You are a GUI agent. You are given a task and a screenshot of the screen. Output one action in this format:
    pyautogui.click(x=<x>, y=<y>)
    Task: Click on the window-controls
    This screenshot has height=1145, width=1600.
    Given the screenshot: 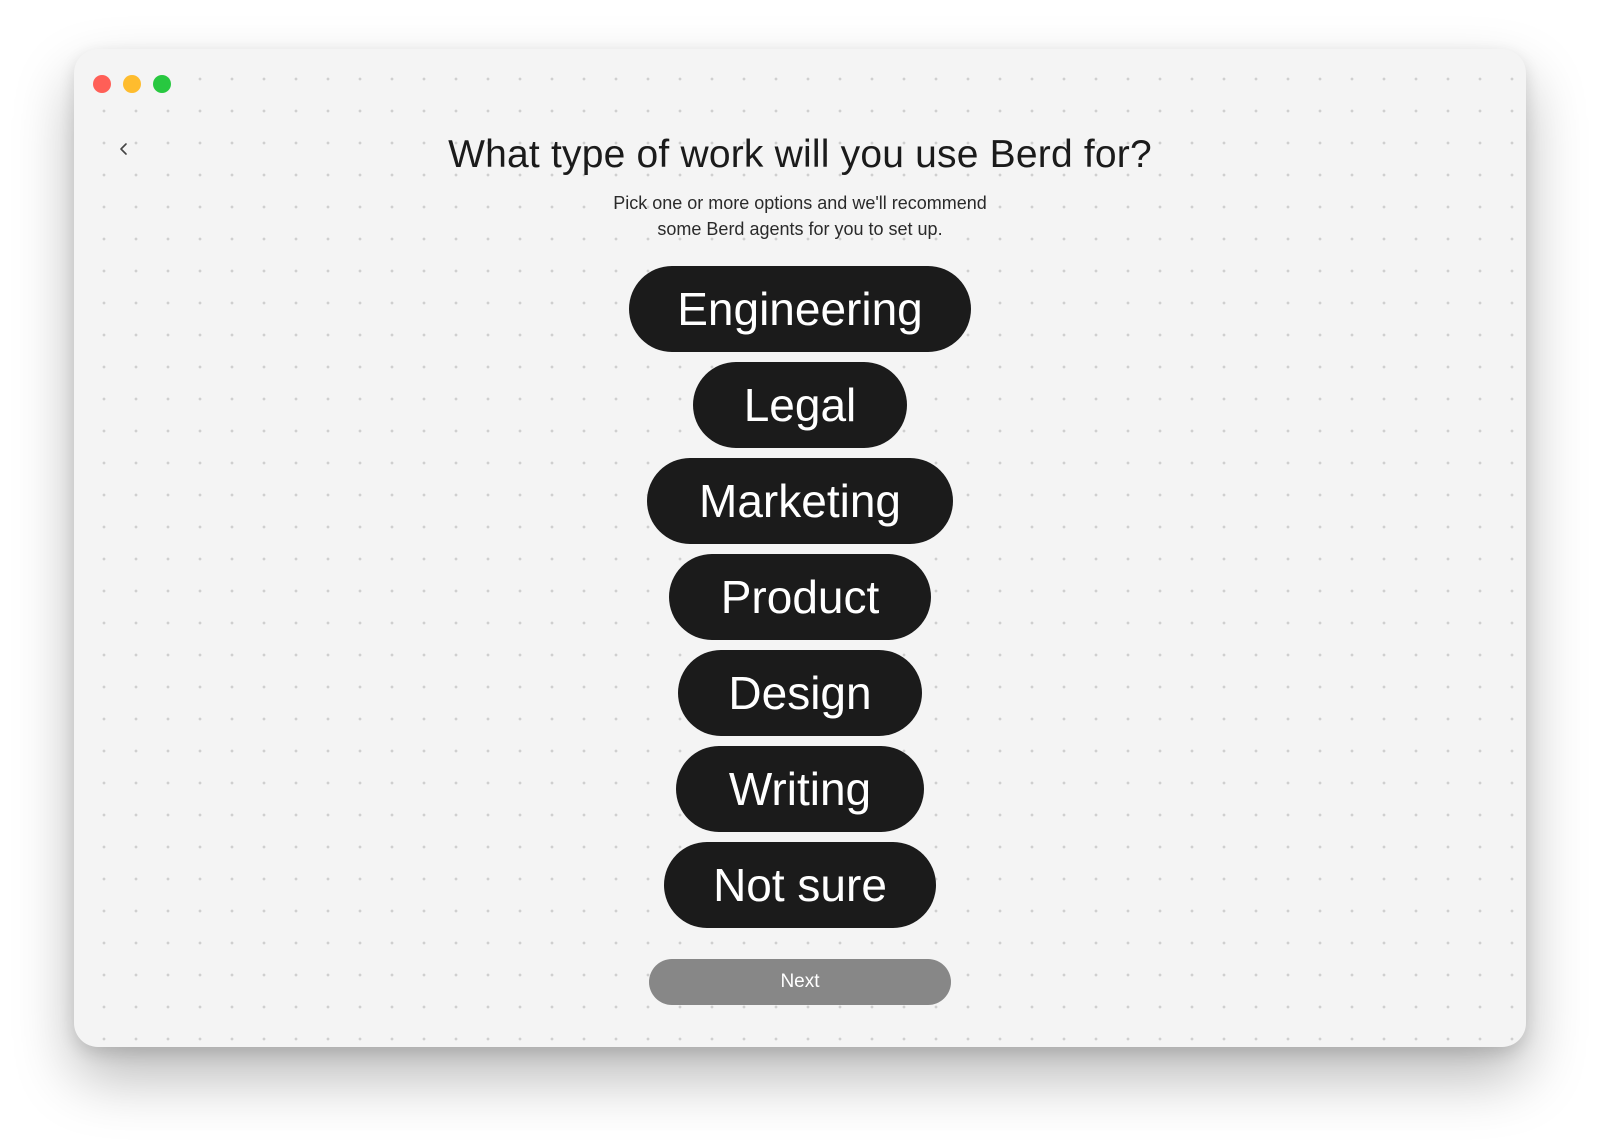 What is the action you would take?
    pyautogui.click(x=132, y=84)
    